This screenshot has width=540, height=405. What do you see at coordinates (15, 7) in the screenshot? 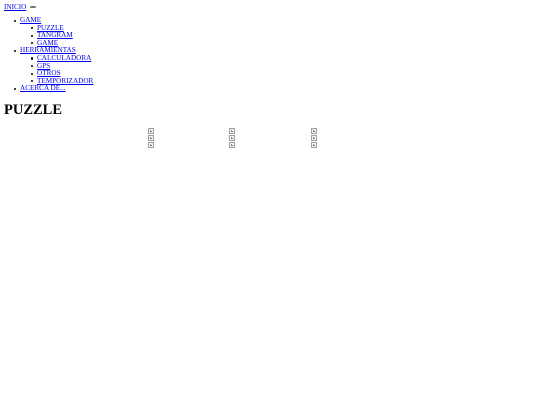
I see `home-link: INICIO` at bounding box center [15, 7].